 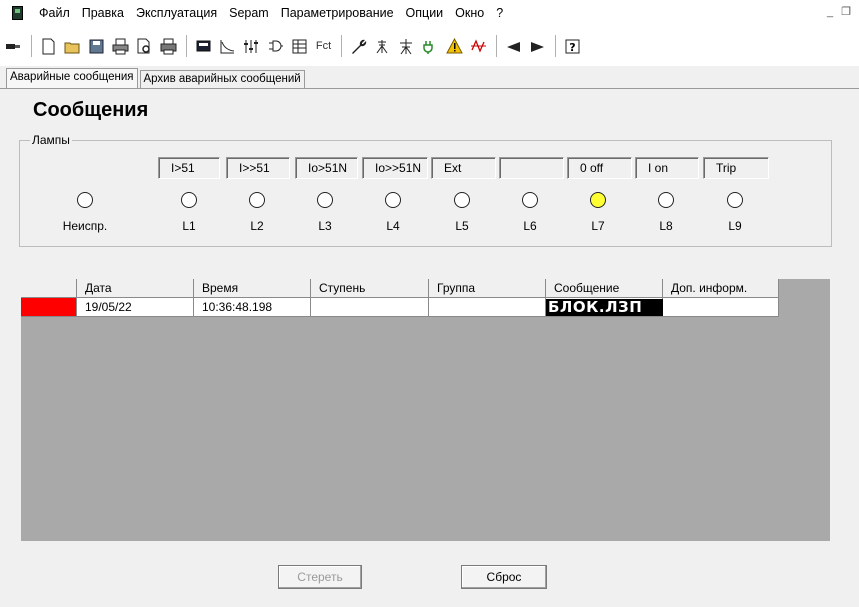 I want to click on toolbar: Fct ?, so click(x=429, y=46).